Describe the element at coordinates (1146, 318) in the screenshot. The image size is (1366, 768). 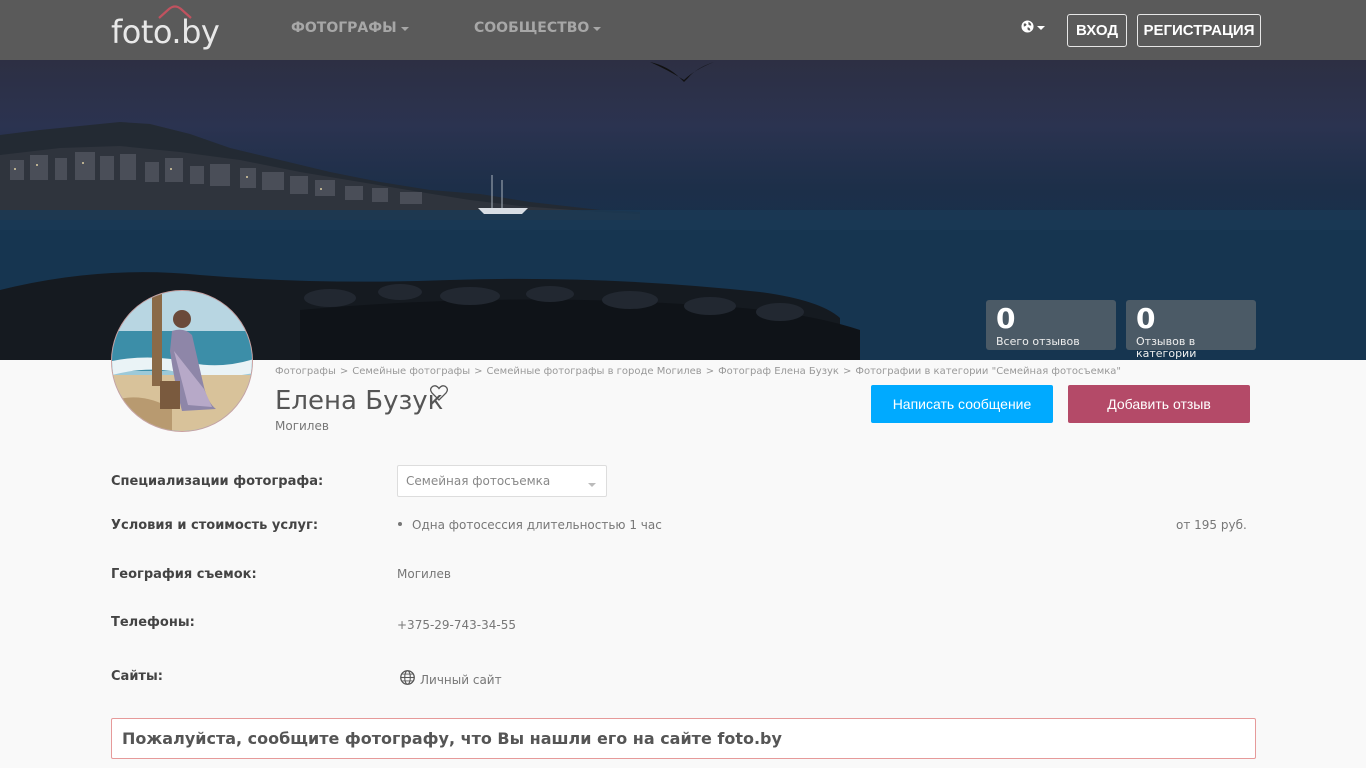
I see `category-reviews-count: 0` at that location.